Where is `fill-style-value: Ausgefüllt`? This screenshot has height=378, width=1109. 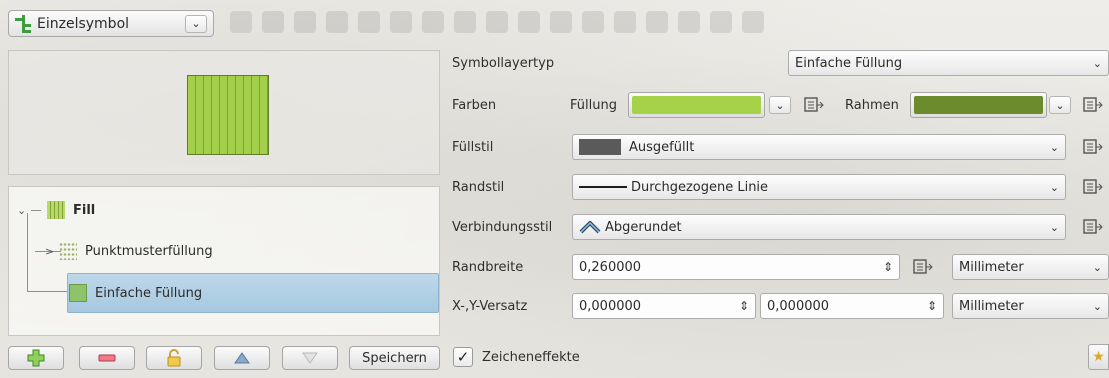
fill-style-value: Ausgefüllt is located at coordinates (662, 147).